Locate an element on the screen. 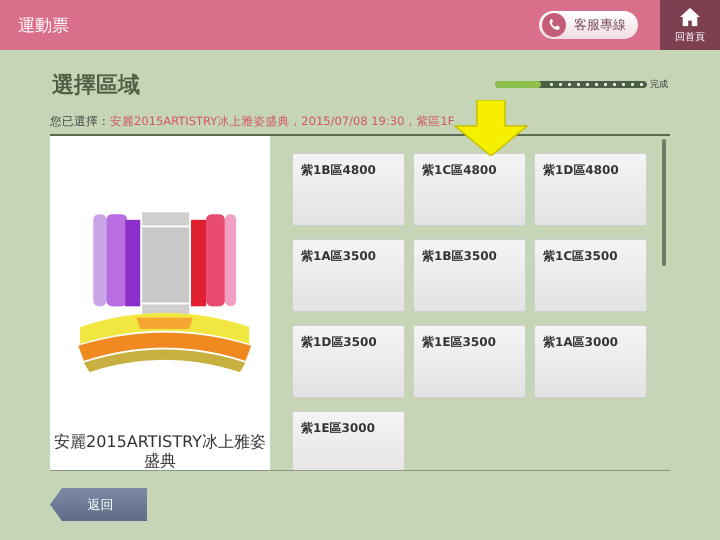 The height and width of the screenshot is (540, 720). hotline-button: 客服專線 is located at coordinates (588, 25).